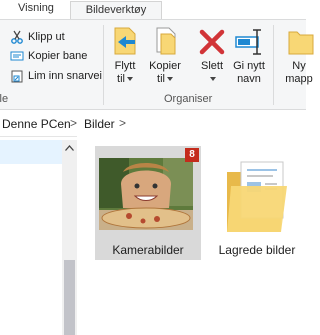 This screenshot has height=335, width=320. I want to click on nav-selected-item, so click(31, 152).